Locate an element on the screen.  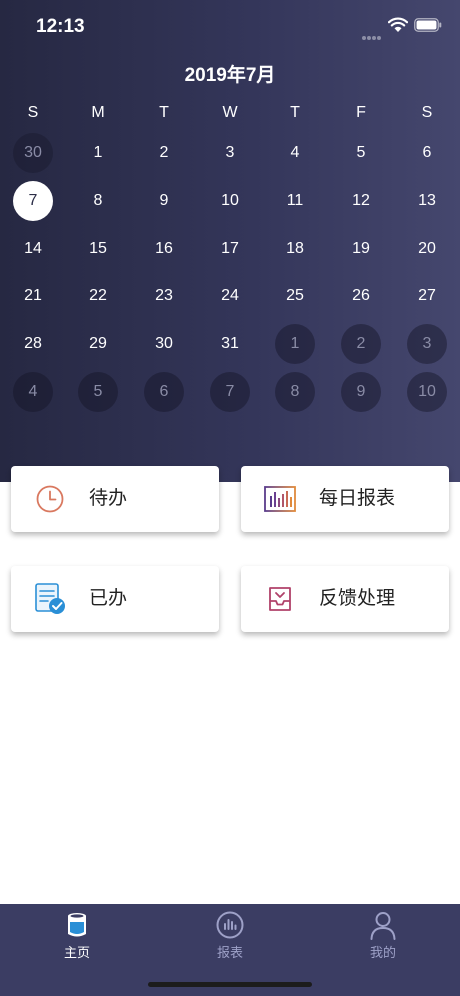
calendar-day: 29 is located at coordinates (98, 344).